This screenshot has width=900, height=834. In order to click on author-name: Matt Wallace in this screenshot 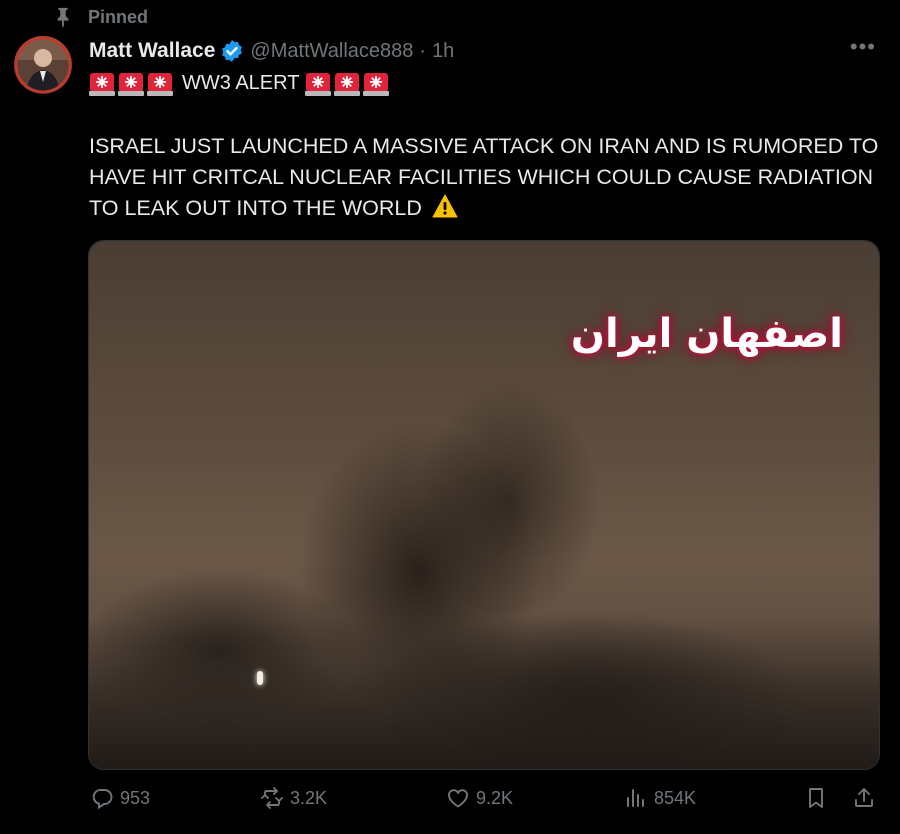, I will do `click(152, 51)`.